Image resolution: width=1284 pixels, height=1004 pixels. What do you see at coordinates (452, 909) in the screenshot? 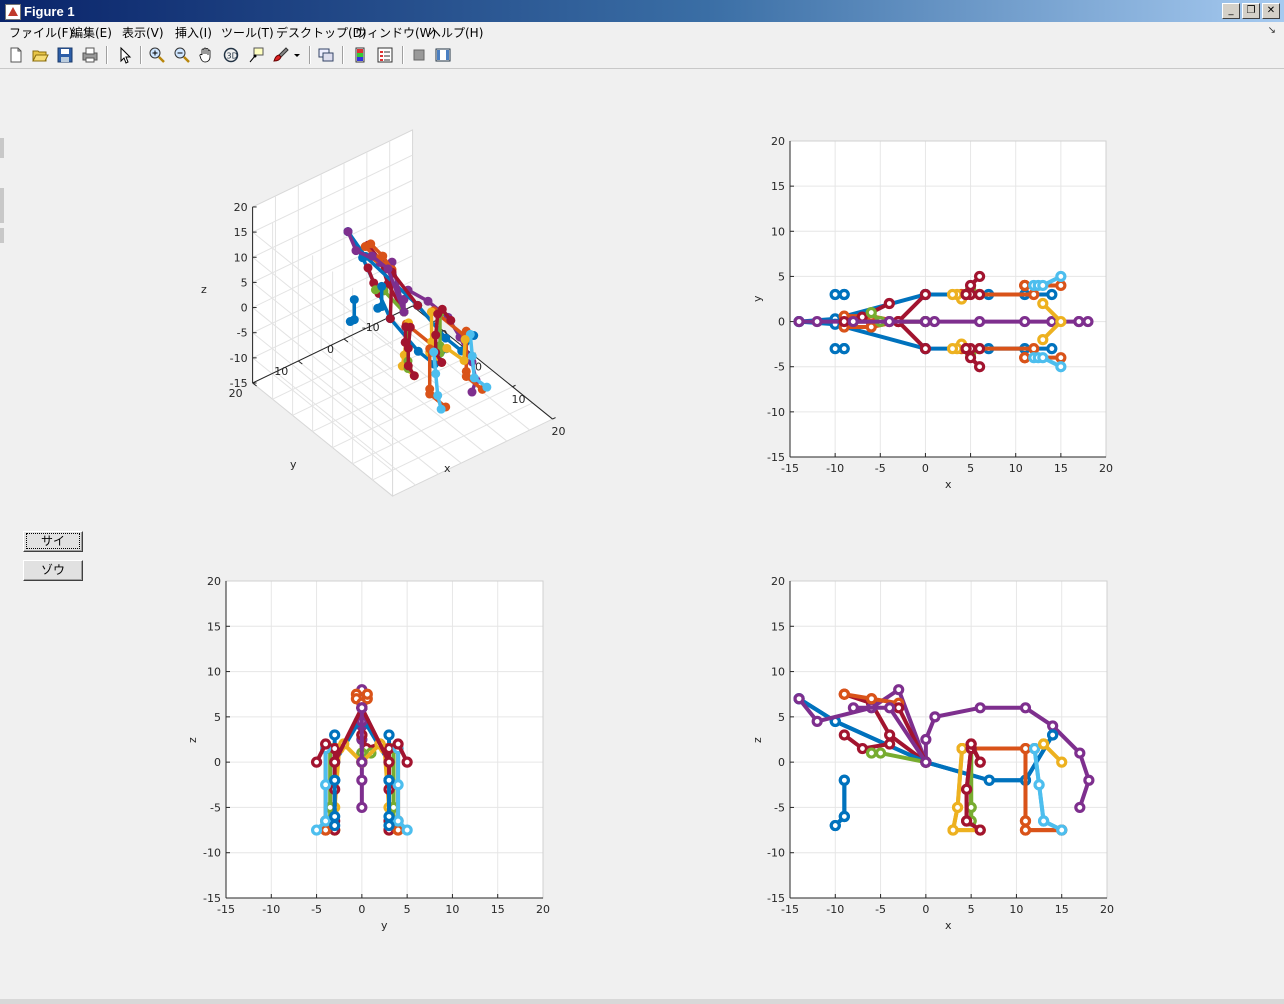
I see `x-tick-label: 10` at bounding box center [452, 909].